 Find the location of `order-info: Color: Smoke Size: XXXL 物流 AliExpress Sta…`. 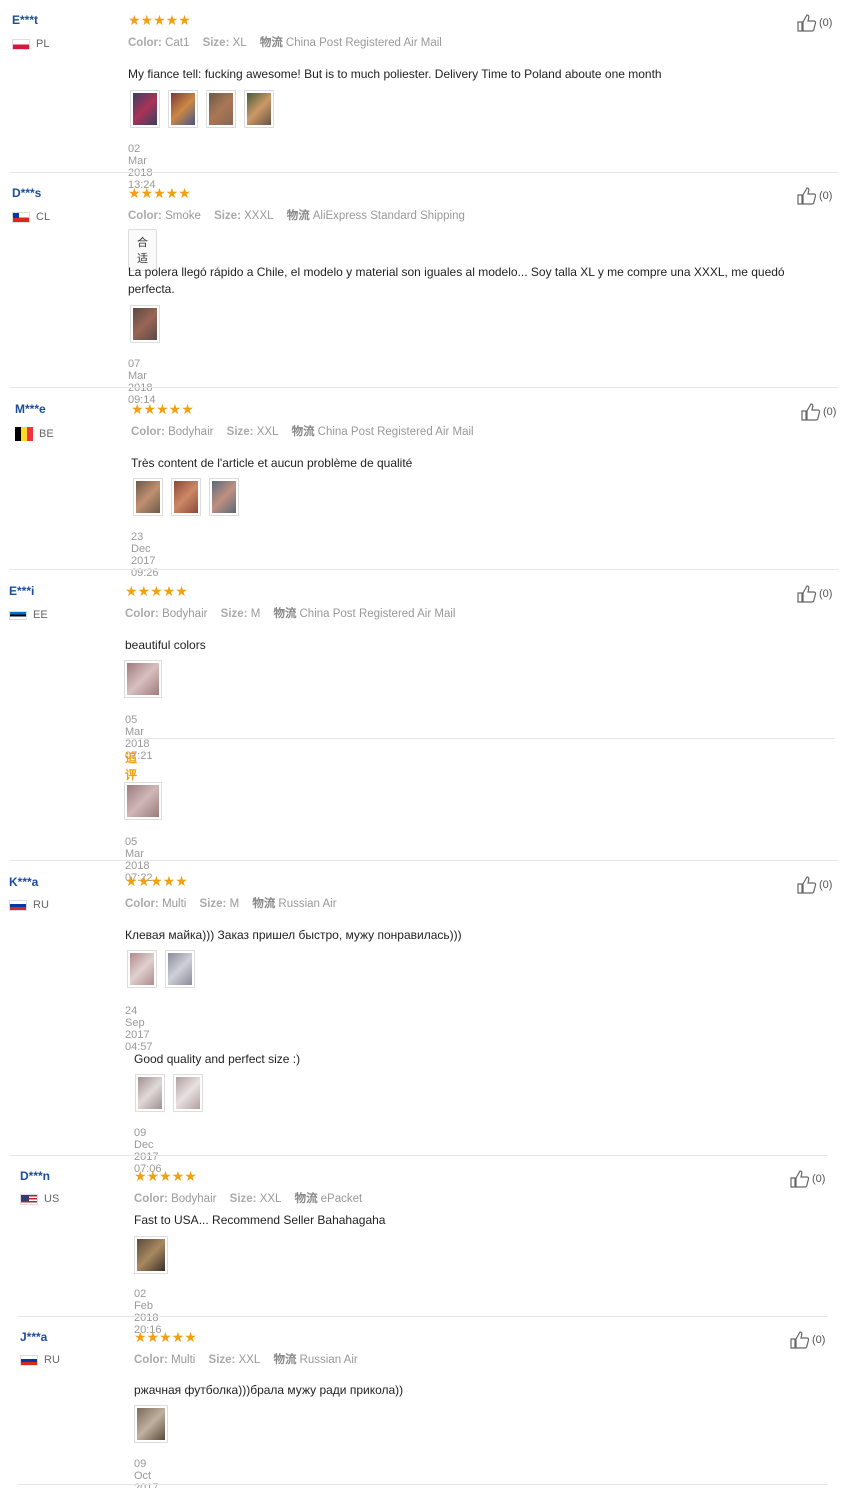

order-info: Color: Smoke Size: XXXL 物流 AliExpress Sta… is located at coordinates (301, 215).